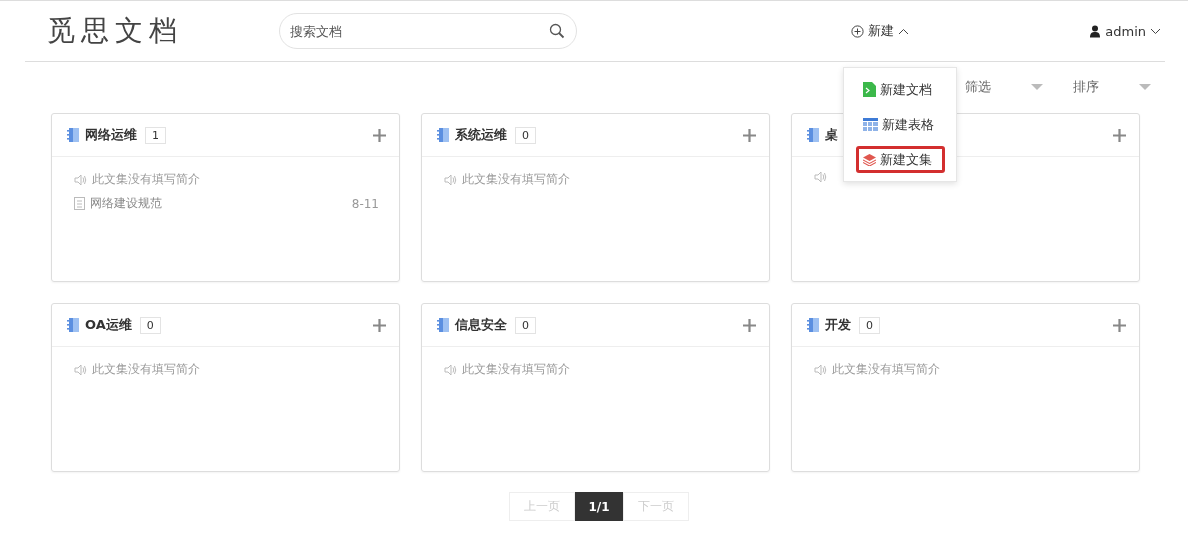  Describe the element at coordinates (900, 159) in the screenshot. I see `menu-item: 新建文集` at that location.